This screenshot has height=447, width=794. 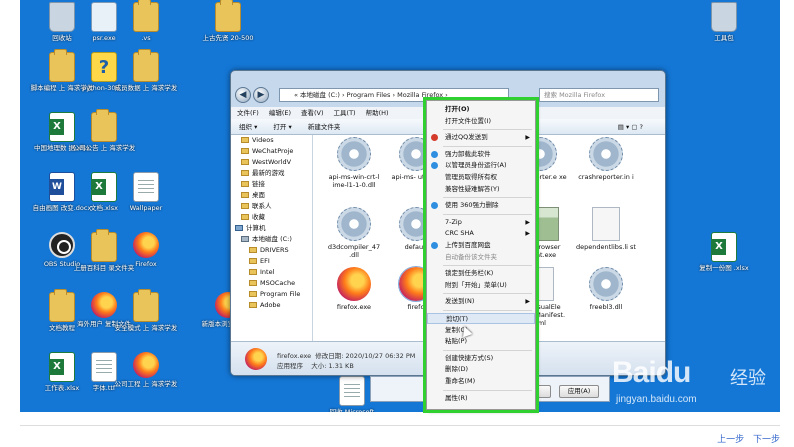 I want to click on organize-button: 组织 ▾, so click(x=248, y=127).